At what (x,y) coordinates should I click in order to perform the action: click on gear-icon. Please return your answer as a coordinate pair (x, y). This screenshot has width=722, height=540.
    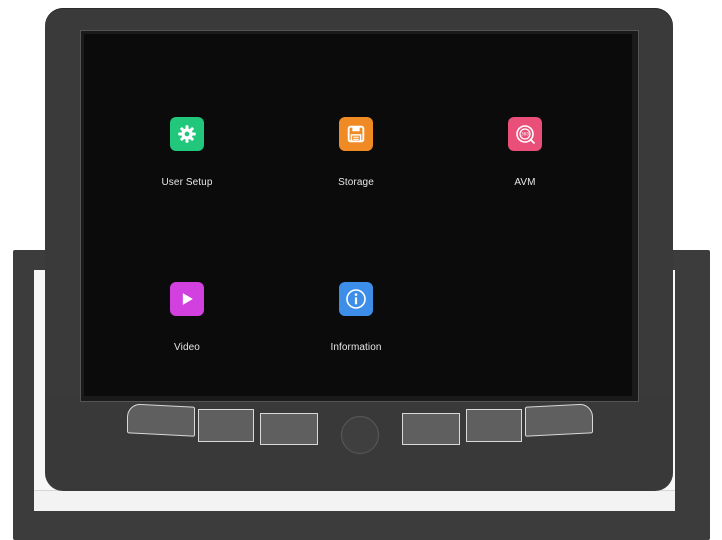
    Looking at the image, I should click on (187, 134).